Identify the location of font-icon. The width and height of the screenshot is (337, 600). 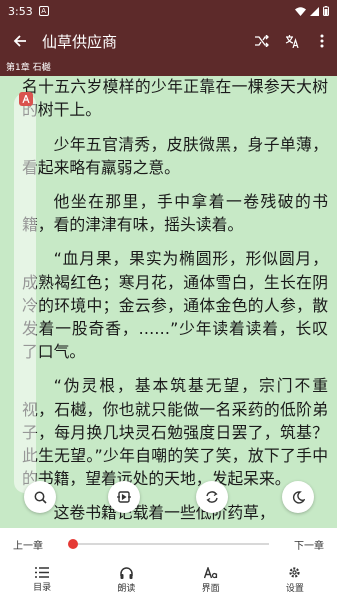
(210, 572).